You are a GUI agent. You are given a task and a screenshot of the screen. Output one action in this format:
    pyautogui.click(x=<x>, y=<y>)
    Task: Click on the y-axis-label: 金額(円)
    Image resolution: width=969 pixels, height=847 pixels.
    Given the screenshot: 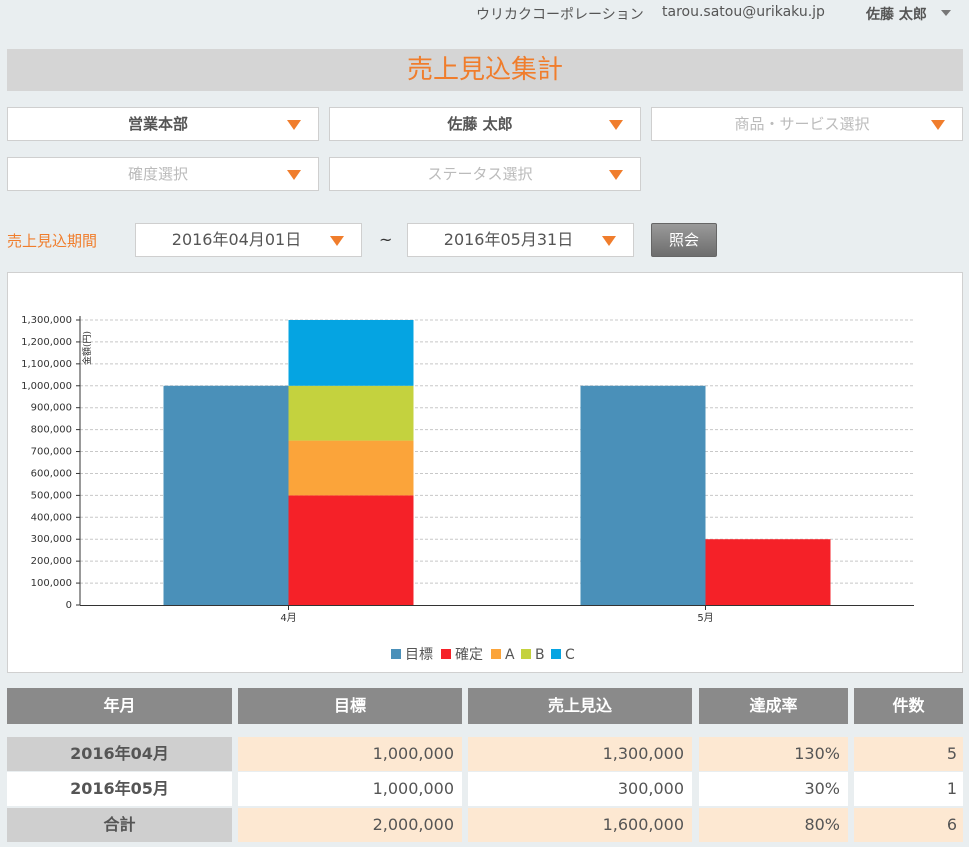 What is the action you would take?
    pyautogui.click(x=87, y=348)
    